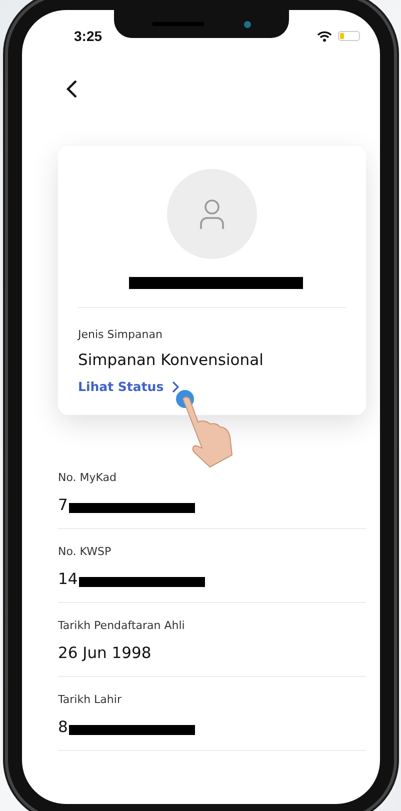  What do you see at coordinates (63, 505) in the screenshot?
I see `field-value: 7` at bounding box center [63, 505].